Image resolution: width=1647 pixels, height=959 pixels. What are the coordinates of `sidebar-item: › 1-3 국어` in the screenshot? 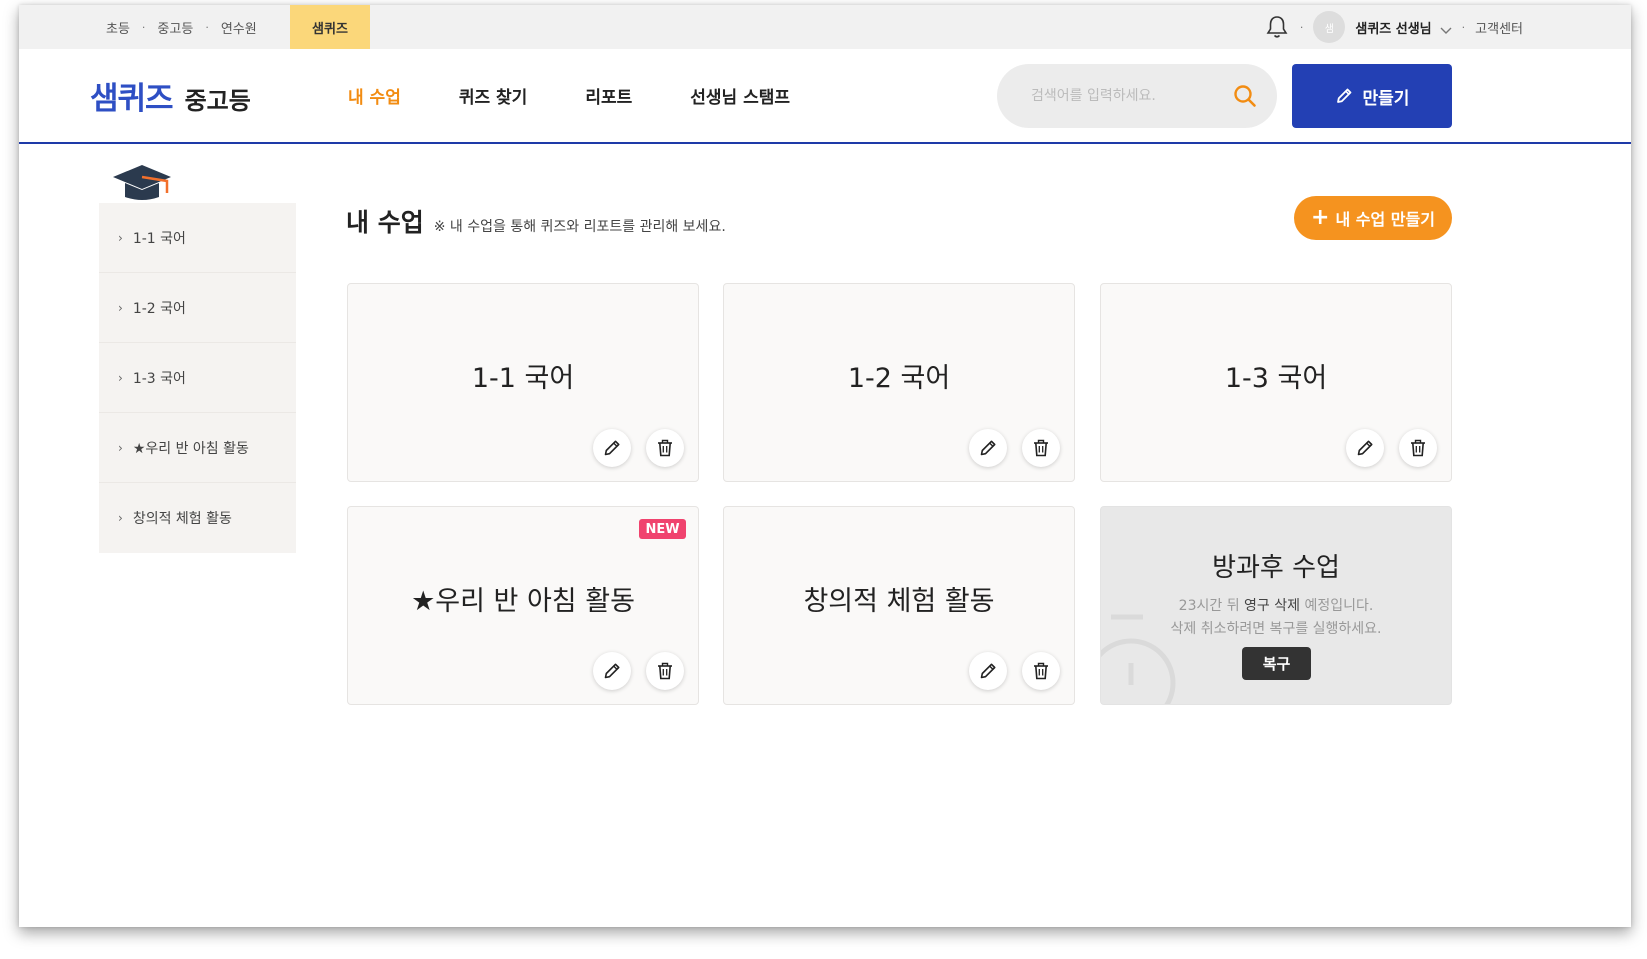 It's located at (197, 378).